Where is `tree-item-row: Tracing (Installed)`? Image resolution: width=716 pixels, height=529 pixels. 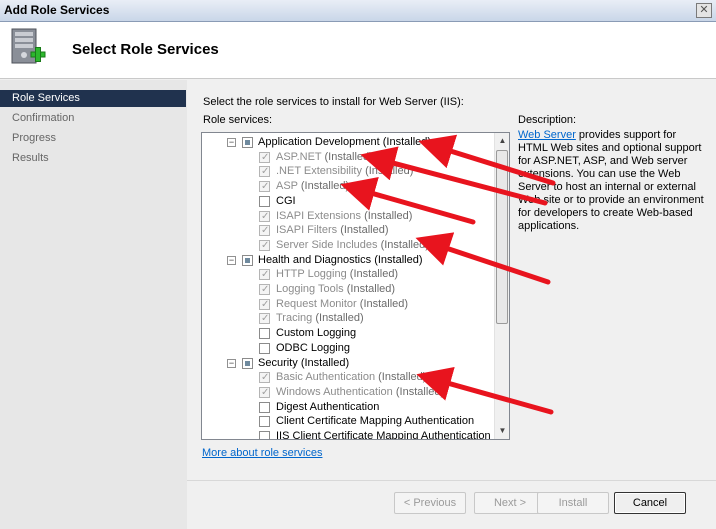 tree-item-row: Tracing (Installed) is located at coordinates (347, 318).